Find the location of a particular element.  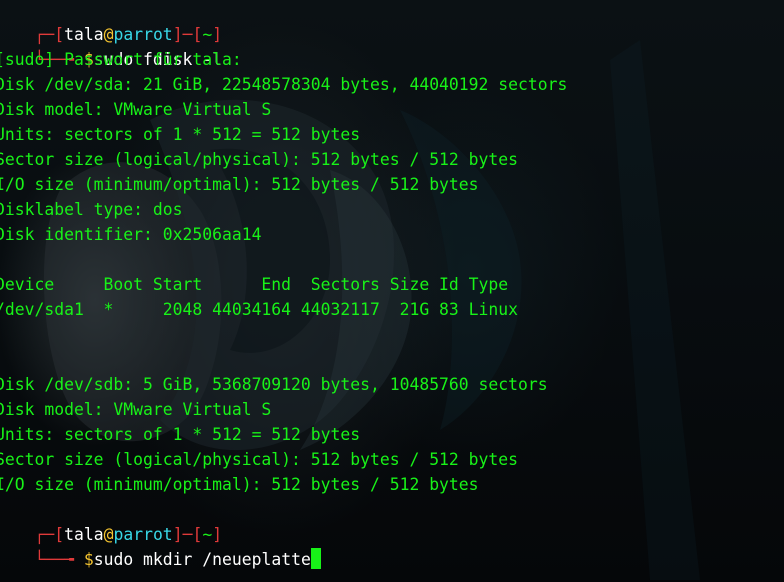

prompt-symbol: $ is located at coordinates (88, 559).